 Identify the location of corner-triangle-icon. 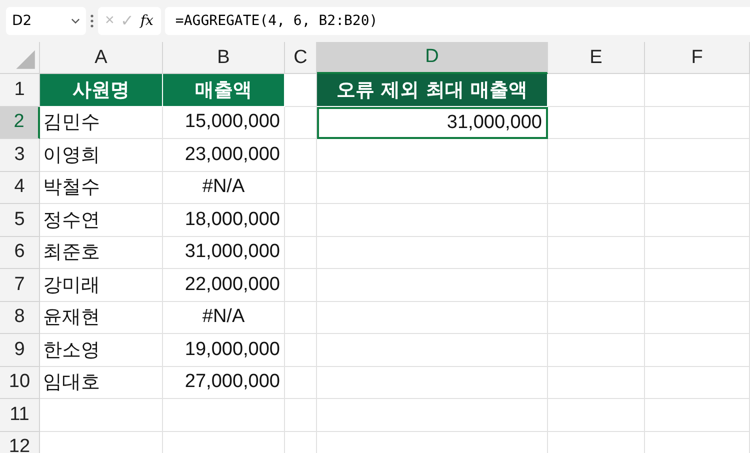
(25, 59).